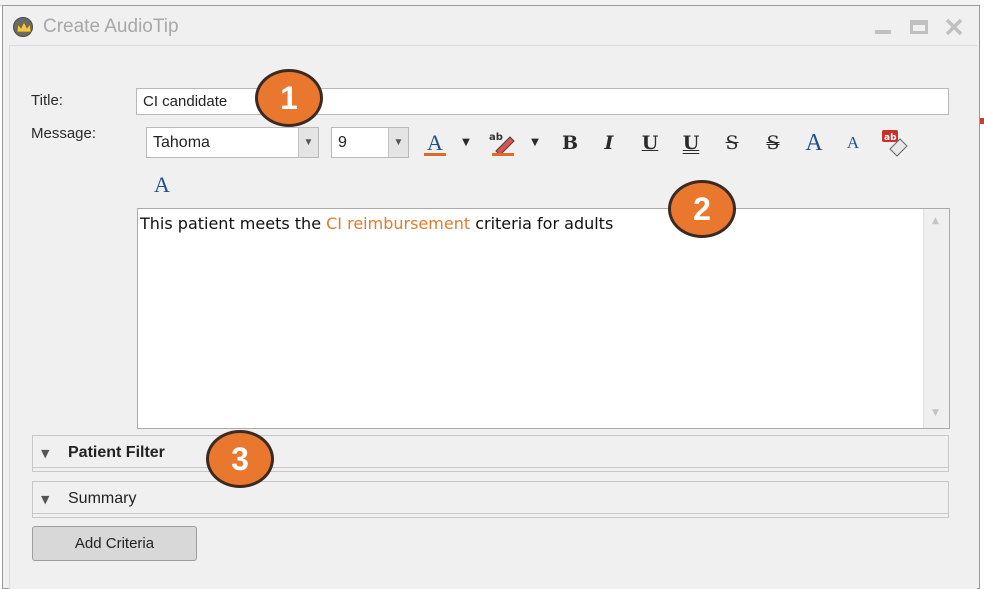  I want to click on highlight-button: ab, so click(504, 143).